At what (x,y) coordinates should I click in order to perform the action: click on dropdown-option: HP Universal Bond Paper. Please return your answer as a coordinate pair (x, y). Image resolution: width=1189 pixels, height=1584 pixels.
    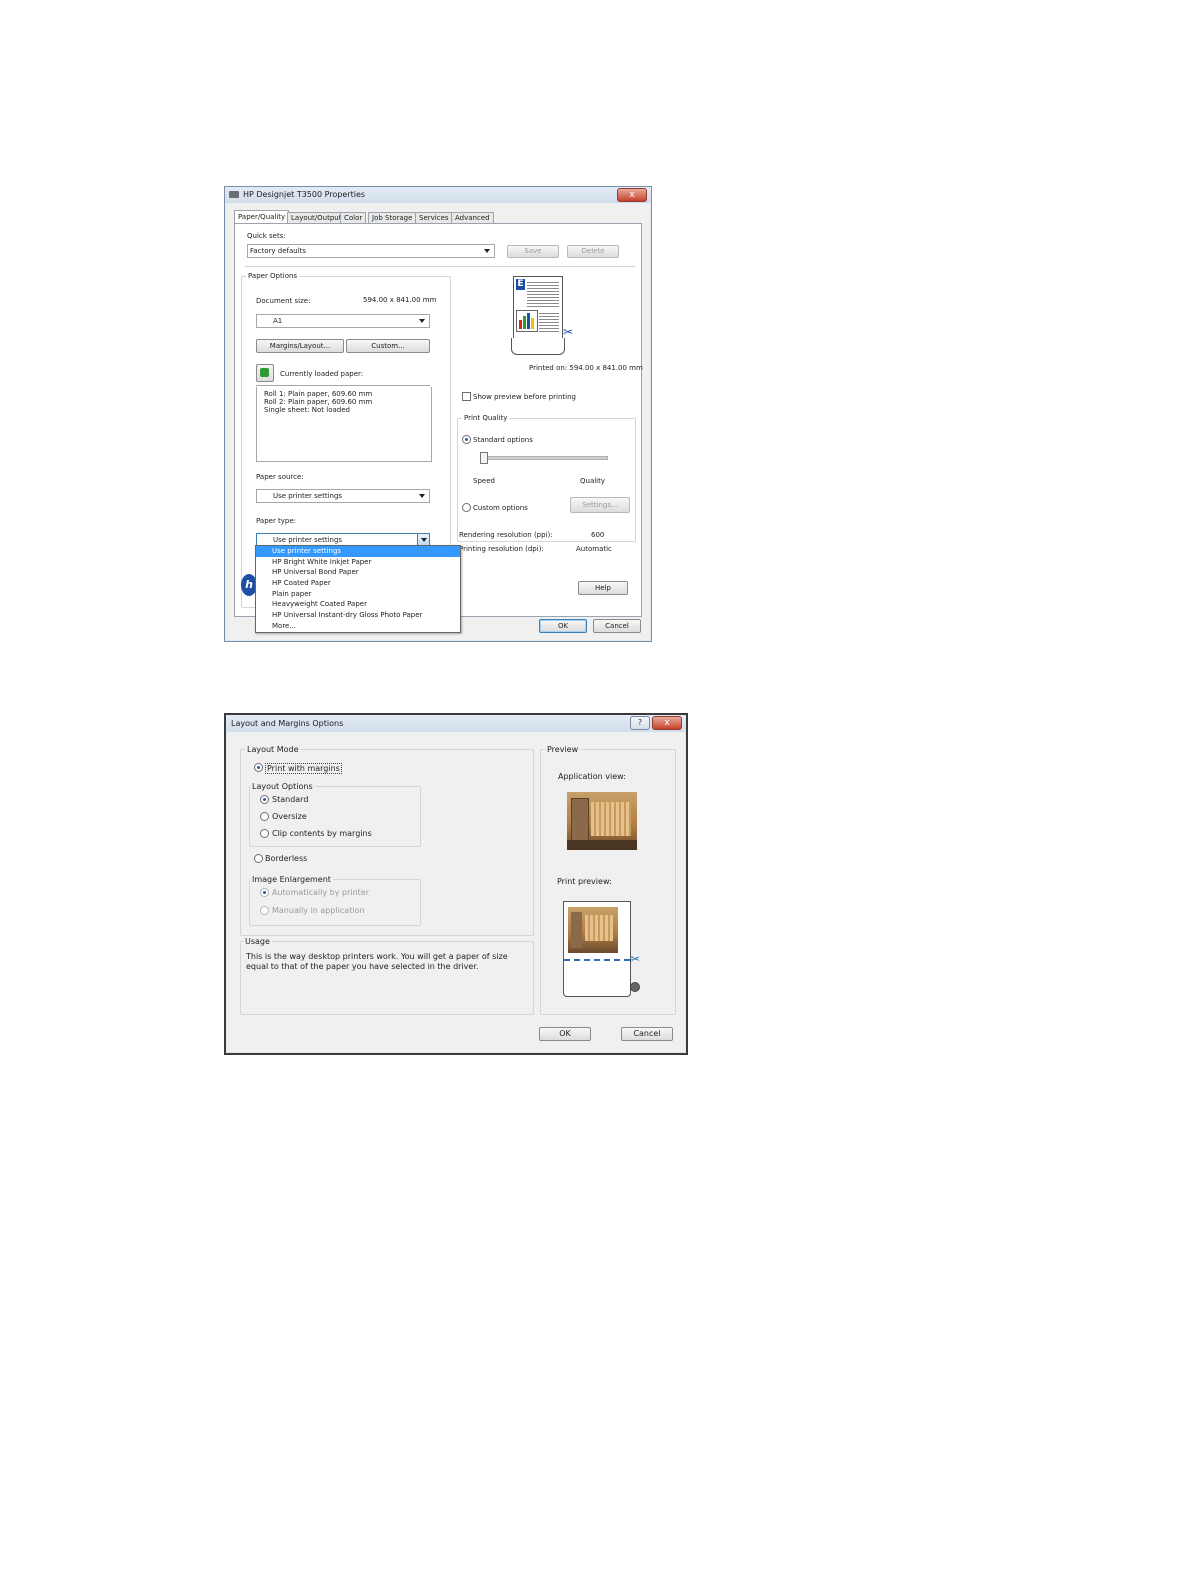
    Looking at the image, I should click on (358, 572).